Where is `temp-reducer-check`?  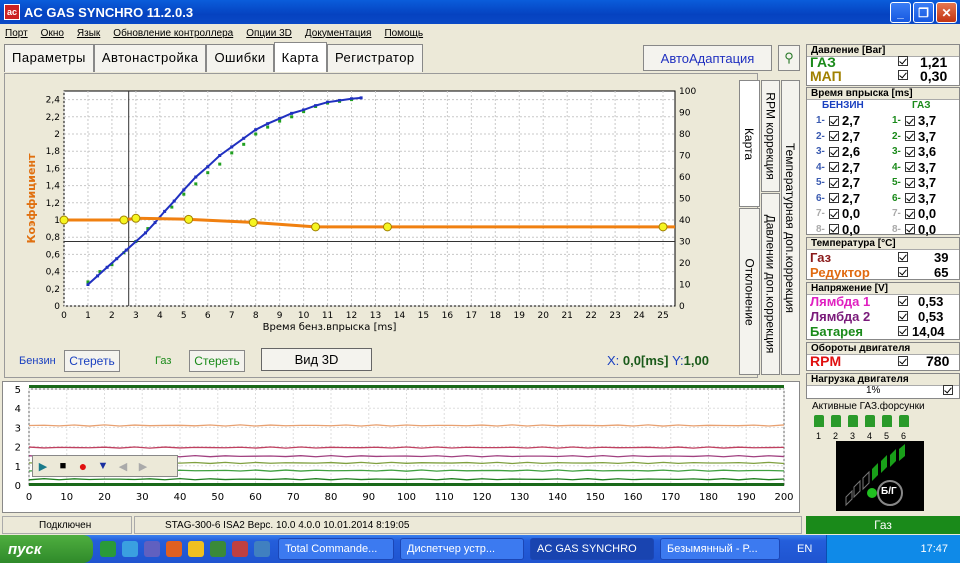
temp-reducer-check is located at coordinates (903, 272).